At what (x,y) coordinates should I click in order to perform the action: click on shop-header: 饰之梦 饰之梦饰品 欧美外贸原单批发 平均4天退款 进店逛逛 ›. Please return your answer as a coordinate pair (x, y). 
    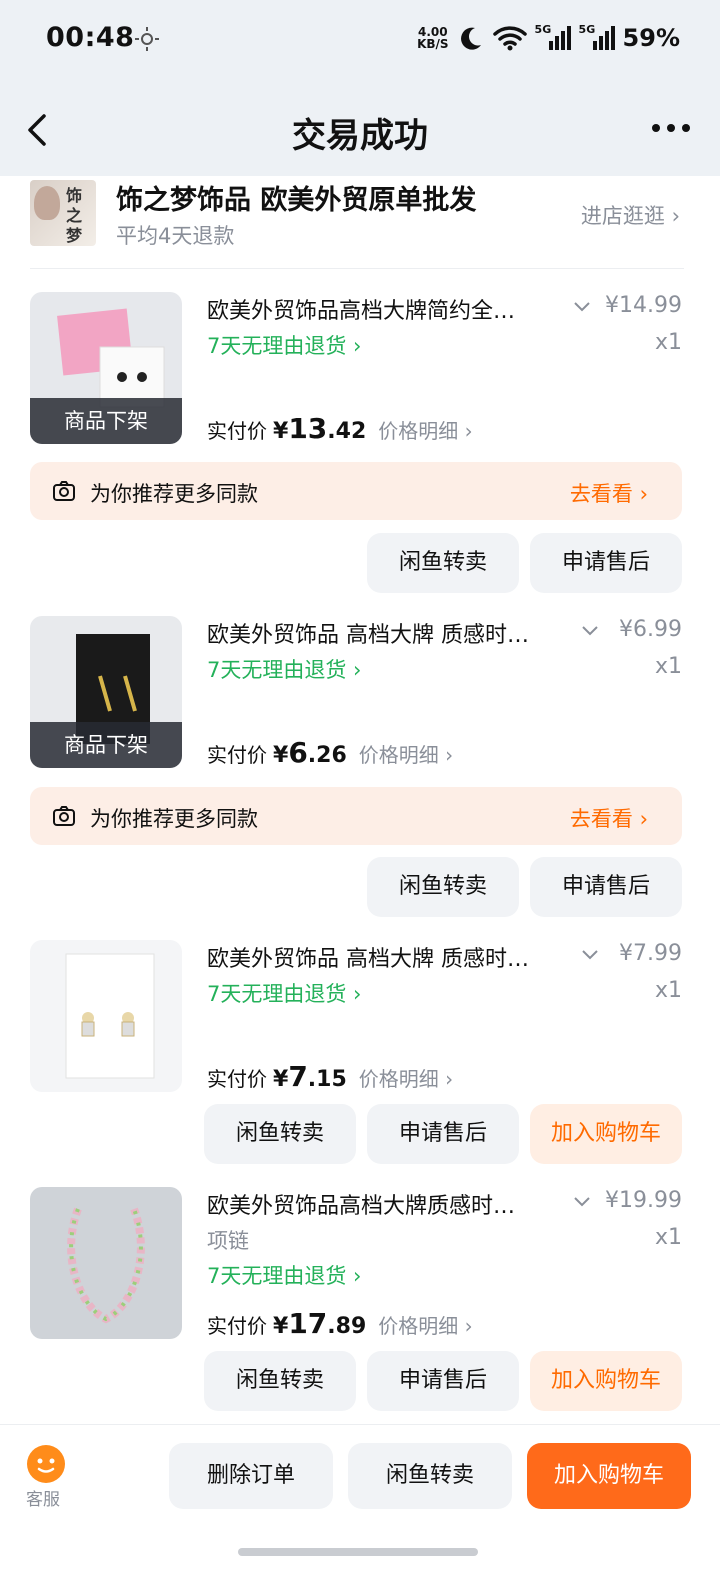
    Looking at the image, I should click on (357, 223).